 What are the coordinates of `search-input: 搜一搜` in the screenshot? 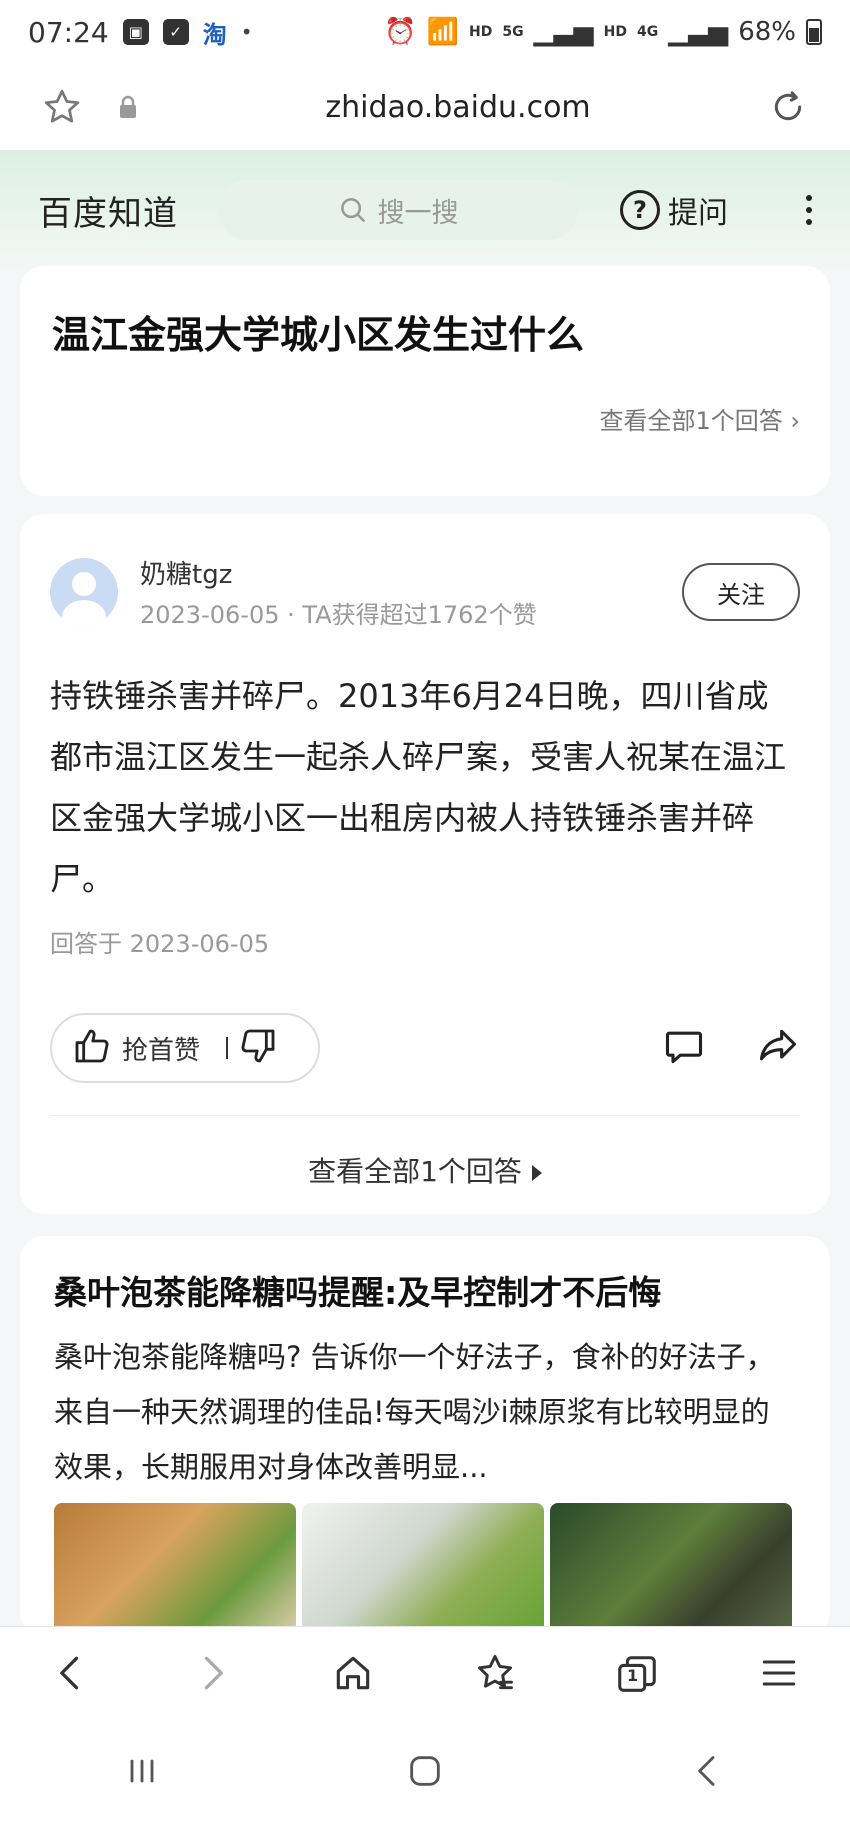 It's located at (398, 210).